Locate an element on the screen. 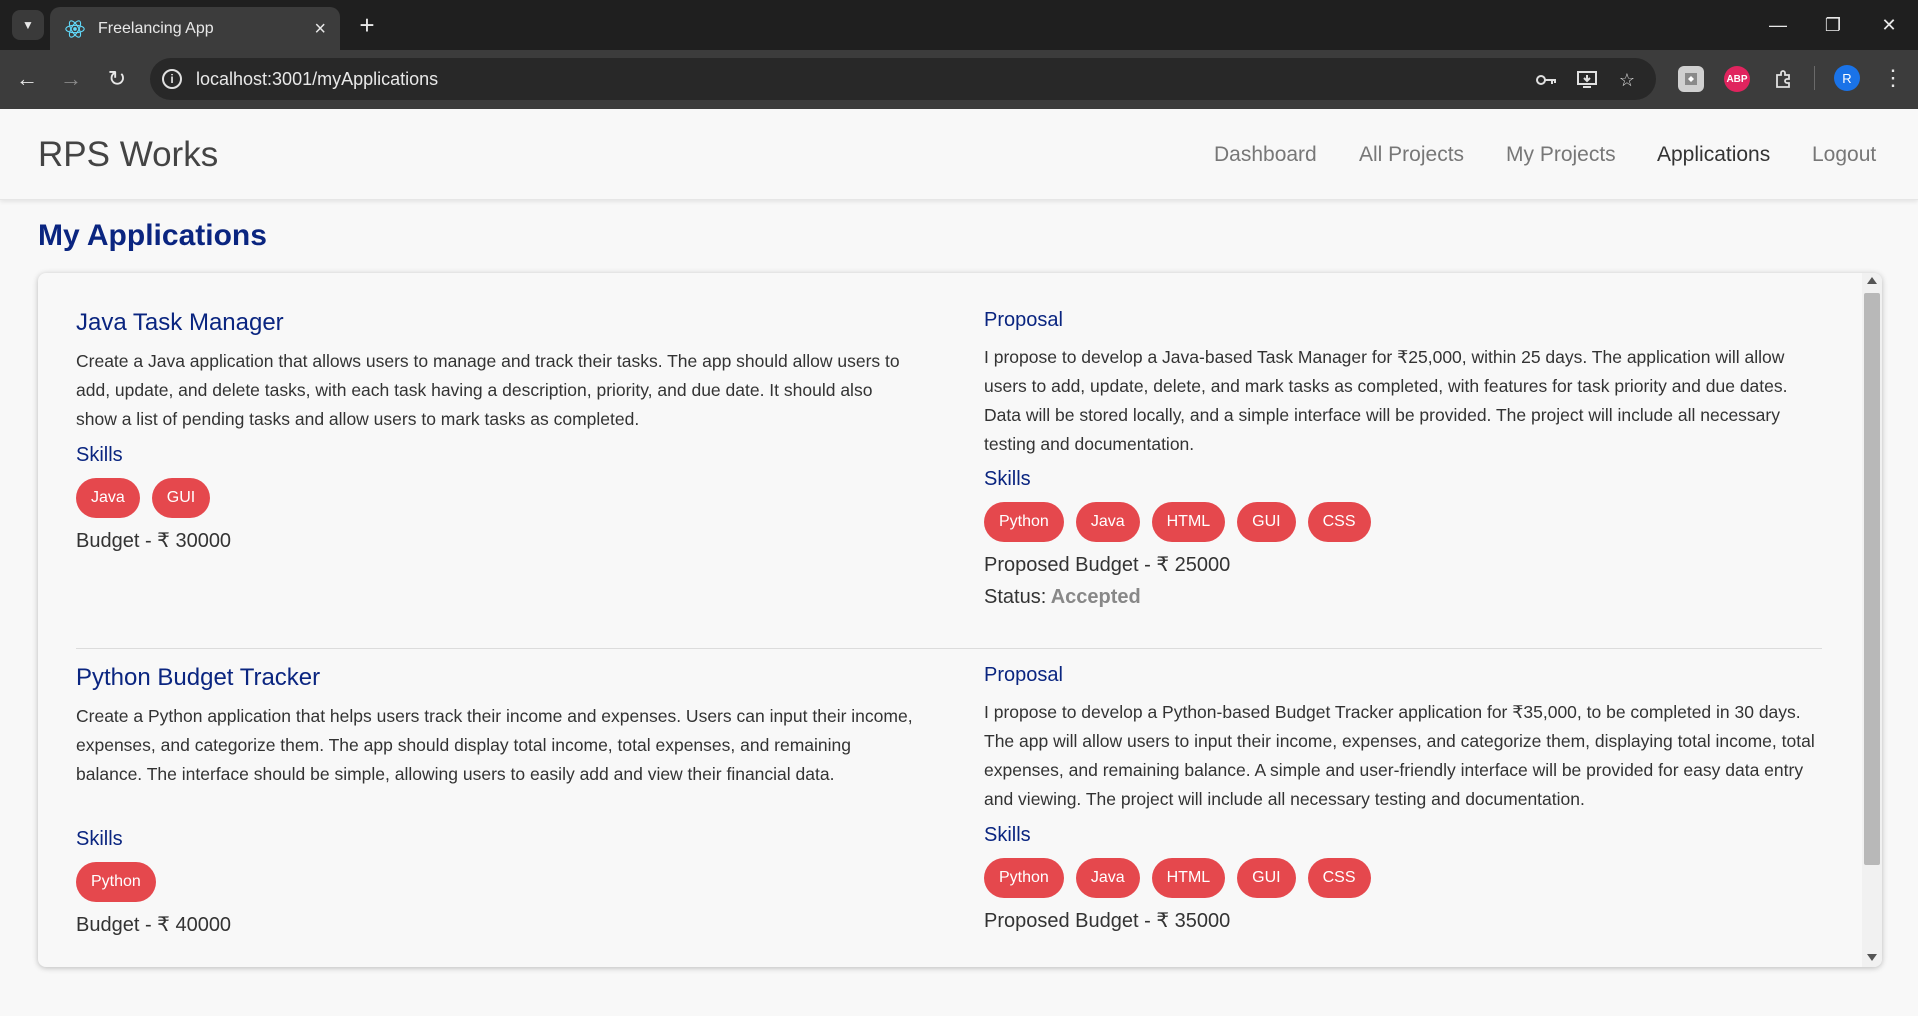 The image size is (1918, 1016). tab-search-chevron-icon: ▼ is located at coordinates (28, 25).